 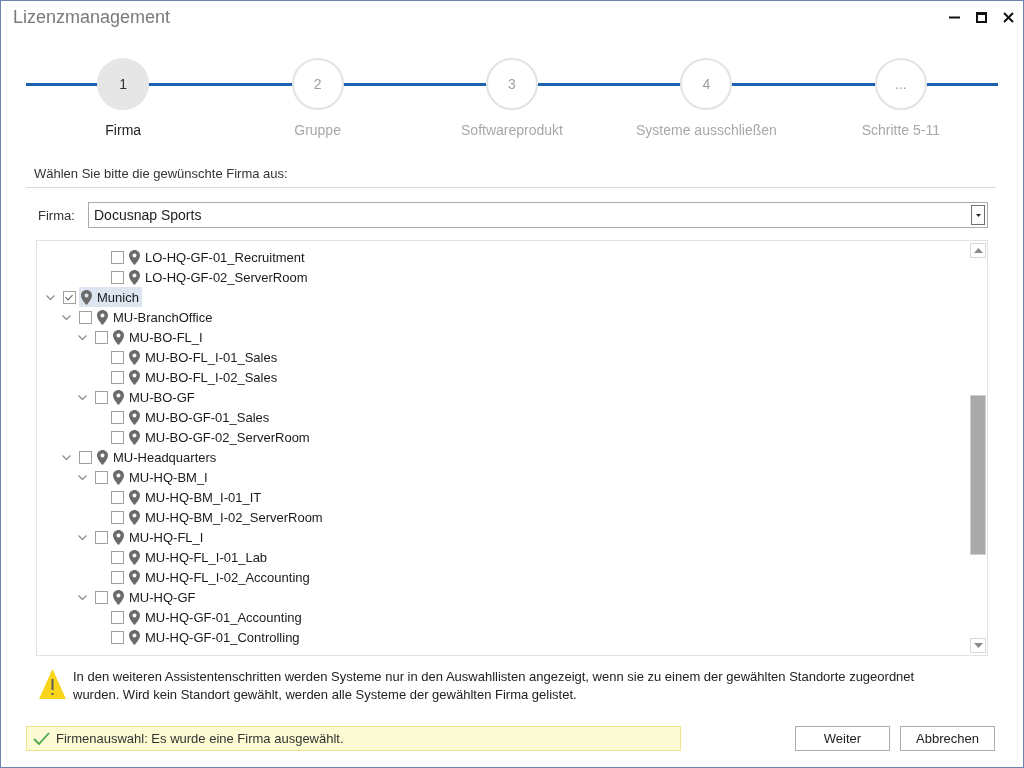 I want to click on step-label: Schritte 5-11, so click(x=900, y=130).